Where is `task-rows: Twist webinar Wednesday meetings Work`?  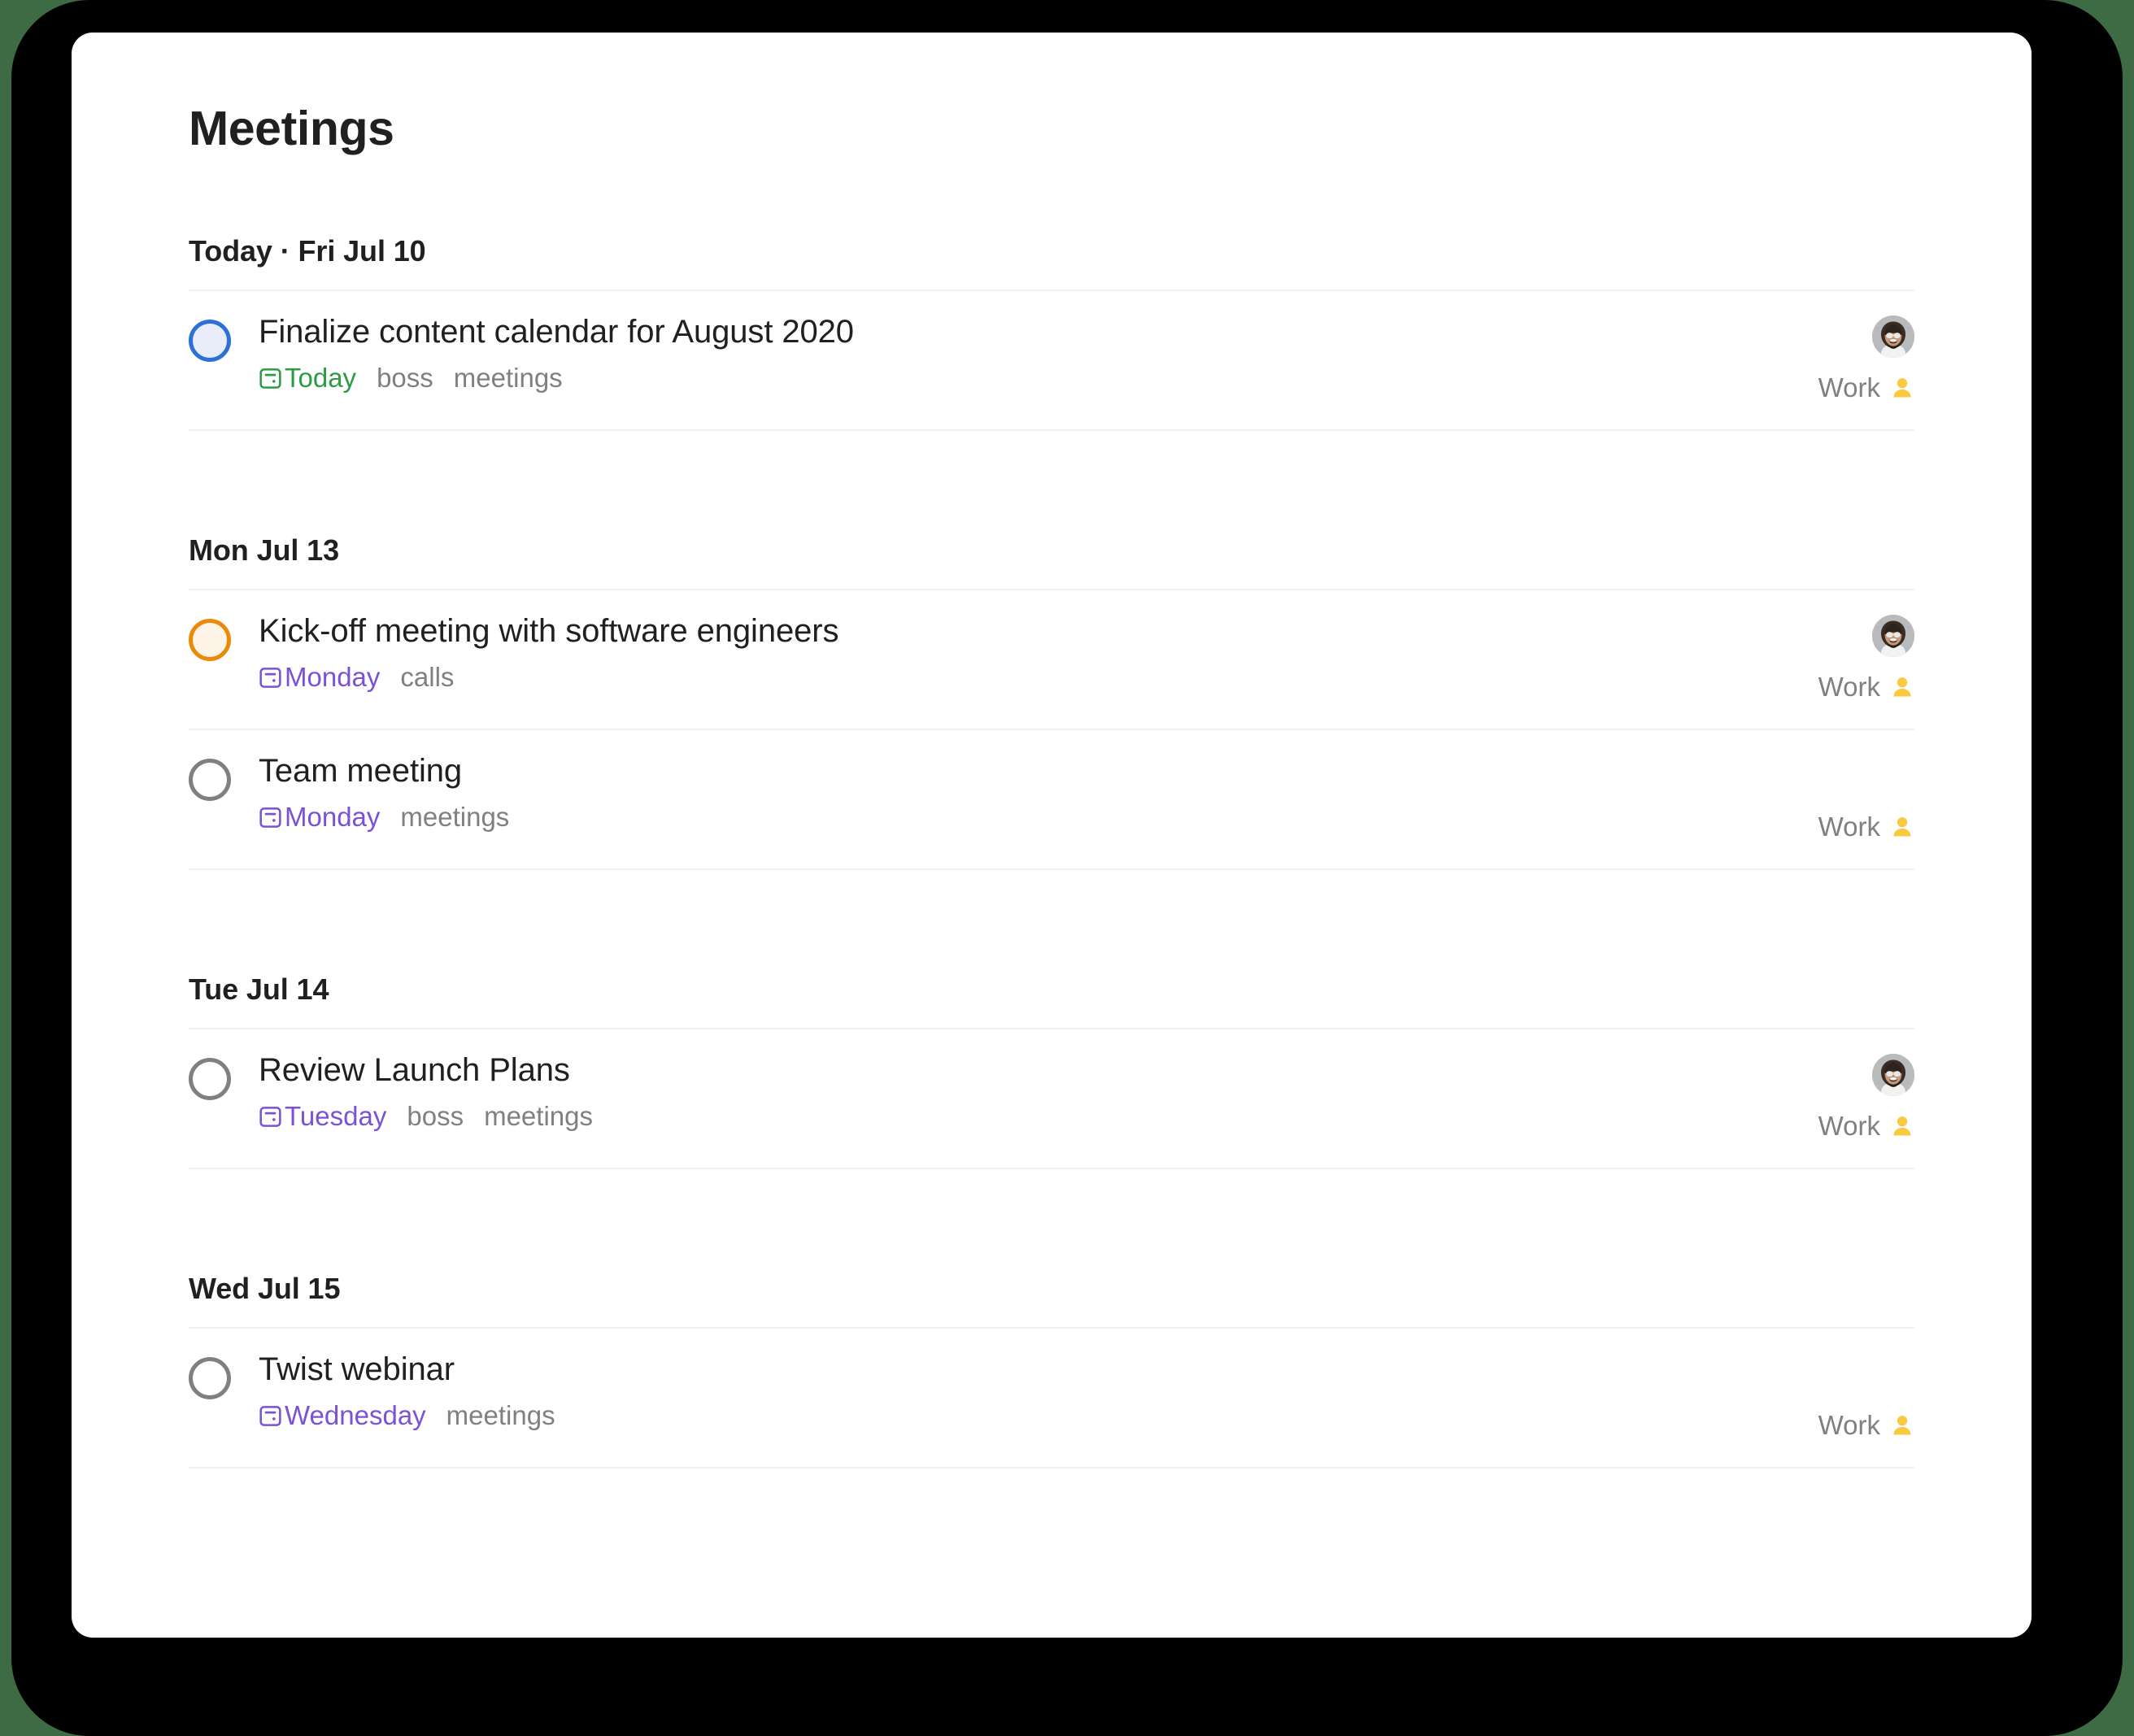 task-rows: Twist webinar Wednesday meetings Work is located at coordinates (1051, 1397).